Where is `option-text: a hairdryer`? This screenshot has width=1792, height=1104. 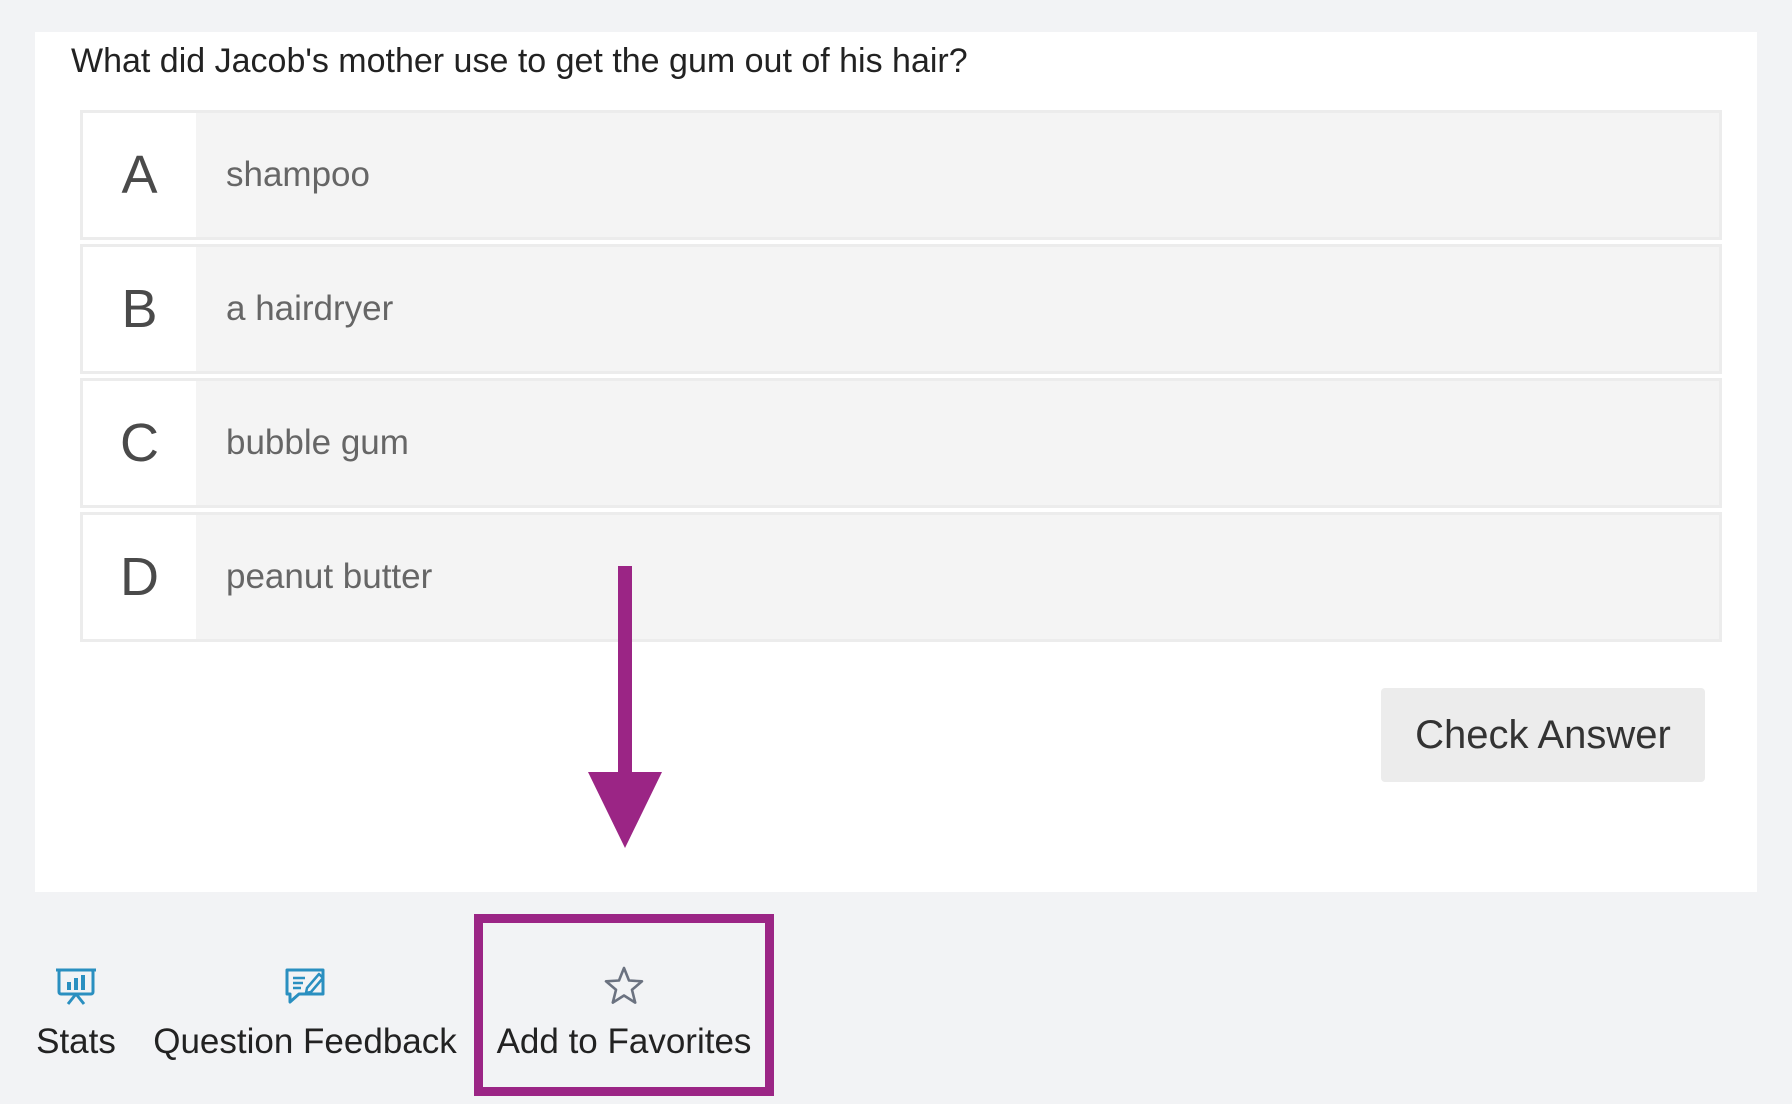
option-text: a hairdryer is located at coordinates (310, 308).